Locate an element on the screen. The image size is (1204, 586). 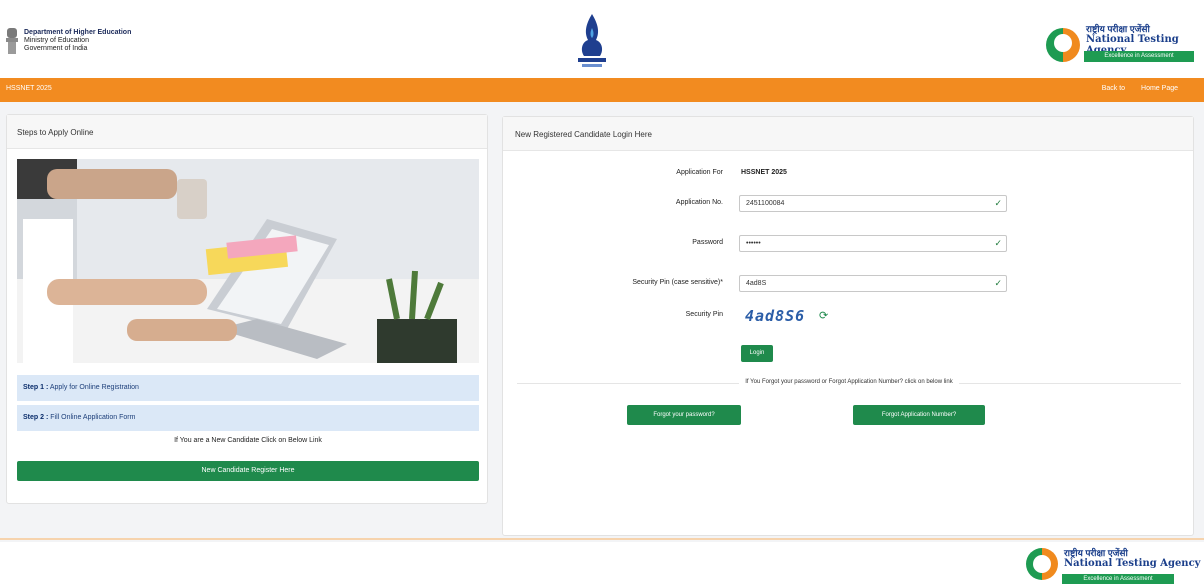
security-pin-input-label: Security Pin (case sensitive)* is located at coordinates (677, 282).